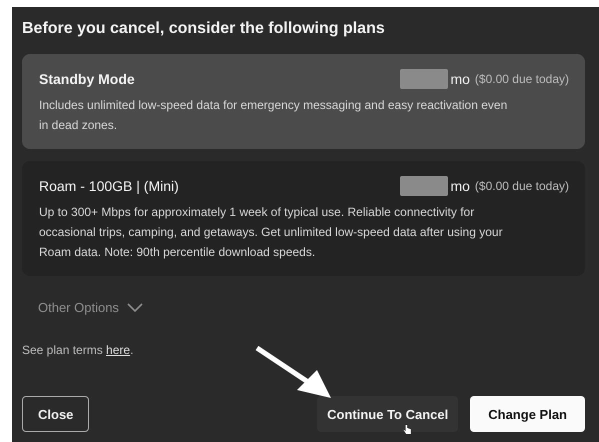  I want to click on close-button: Close, so click(56, 414).